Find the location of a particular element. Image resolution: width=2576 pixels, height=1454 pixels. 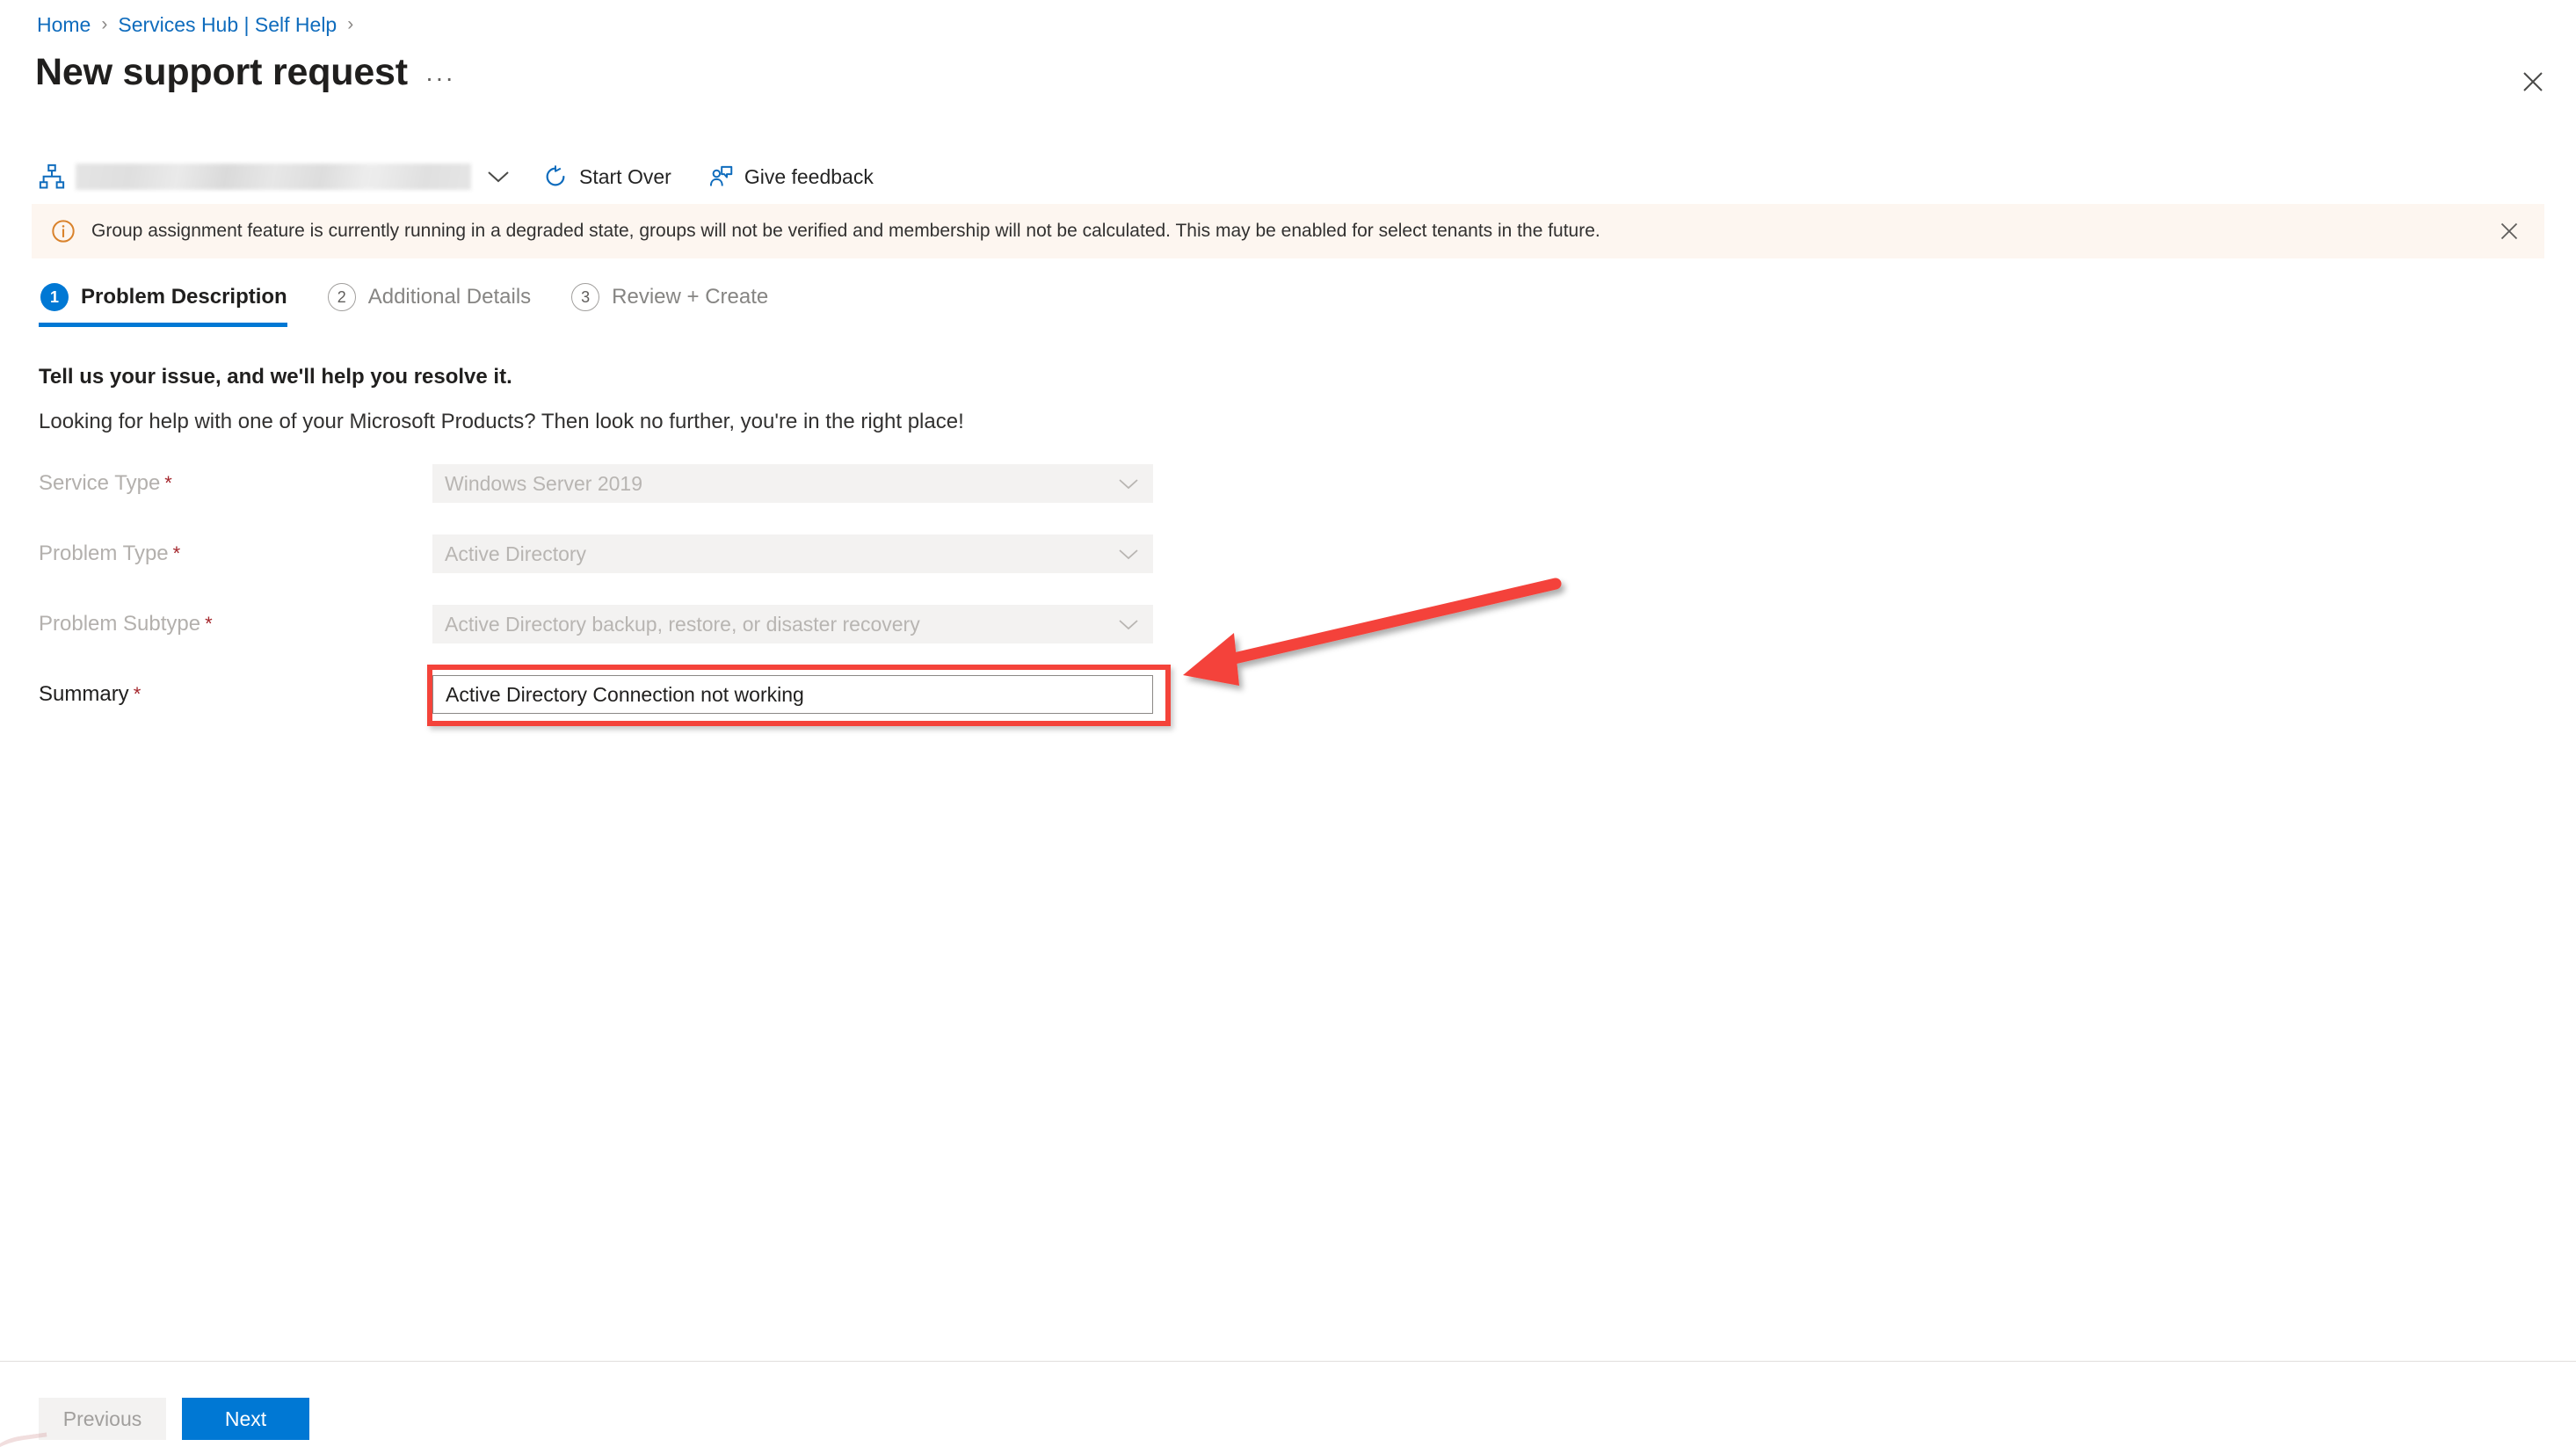

field-service-type: Service Type * Windows Server 2019 is located at coordinates (610, 483).